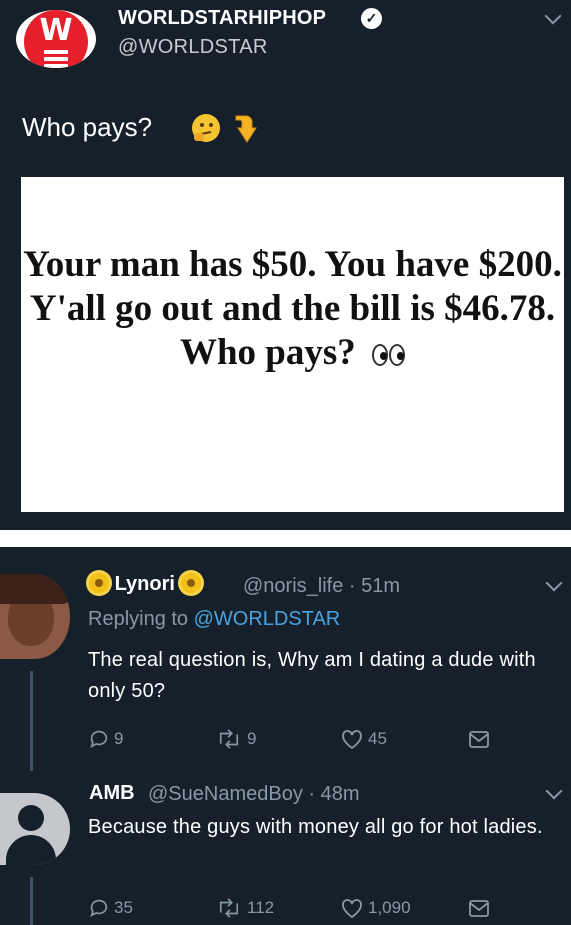 This screenshot has width=571, height=925. What do you see at coordinates (110, 908) in the screenshot?
I see `reply-button: 35` at bounding box center [110, 908].